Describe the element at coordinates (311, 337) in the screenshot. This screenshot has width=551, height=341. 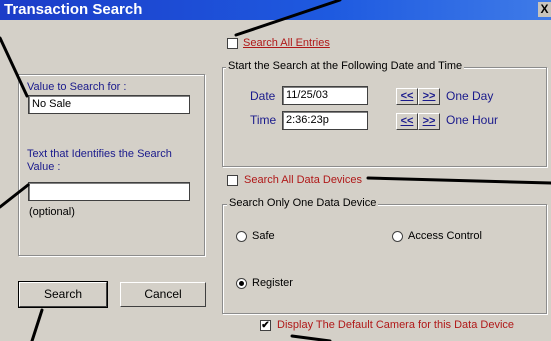
I see `callout-line-camera` at that location.